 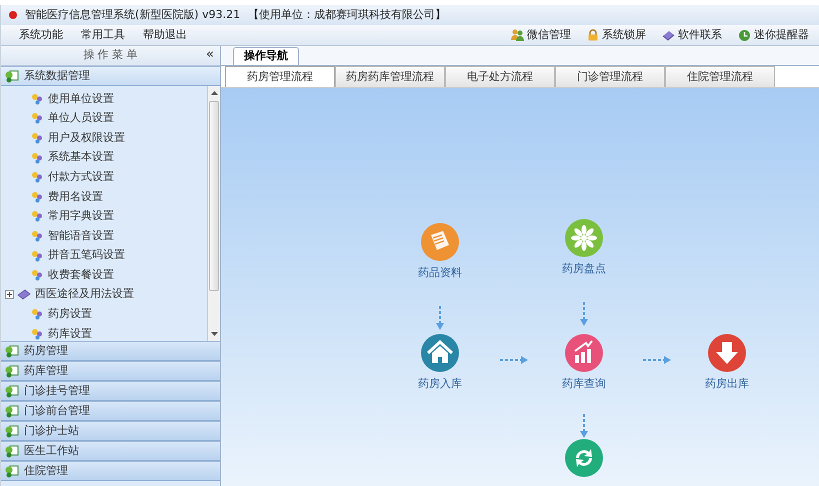 I want to click on scroll-up-icon, so click(x=214, y=92).